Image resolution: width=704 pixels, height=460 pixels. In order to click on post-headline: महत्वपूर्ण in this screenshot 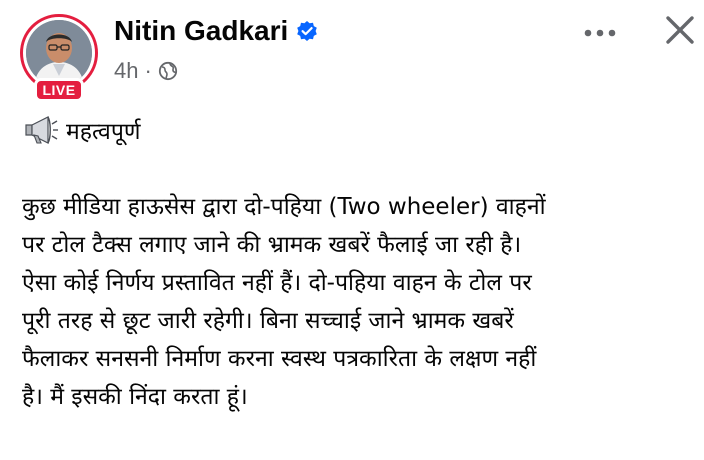, I will do `click(357, 130)`.